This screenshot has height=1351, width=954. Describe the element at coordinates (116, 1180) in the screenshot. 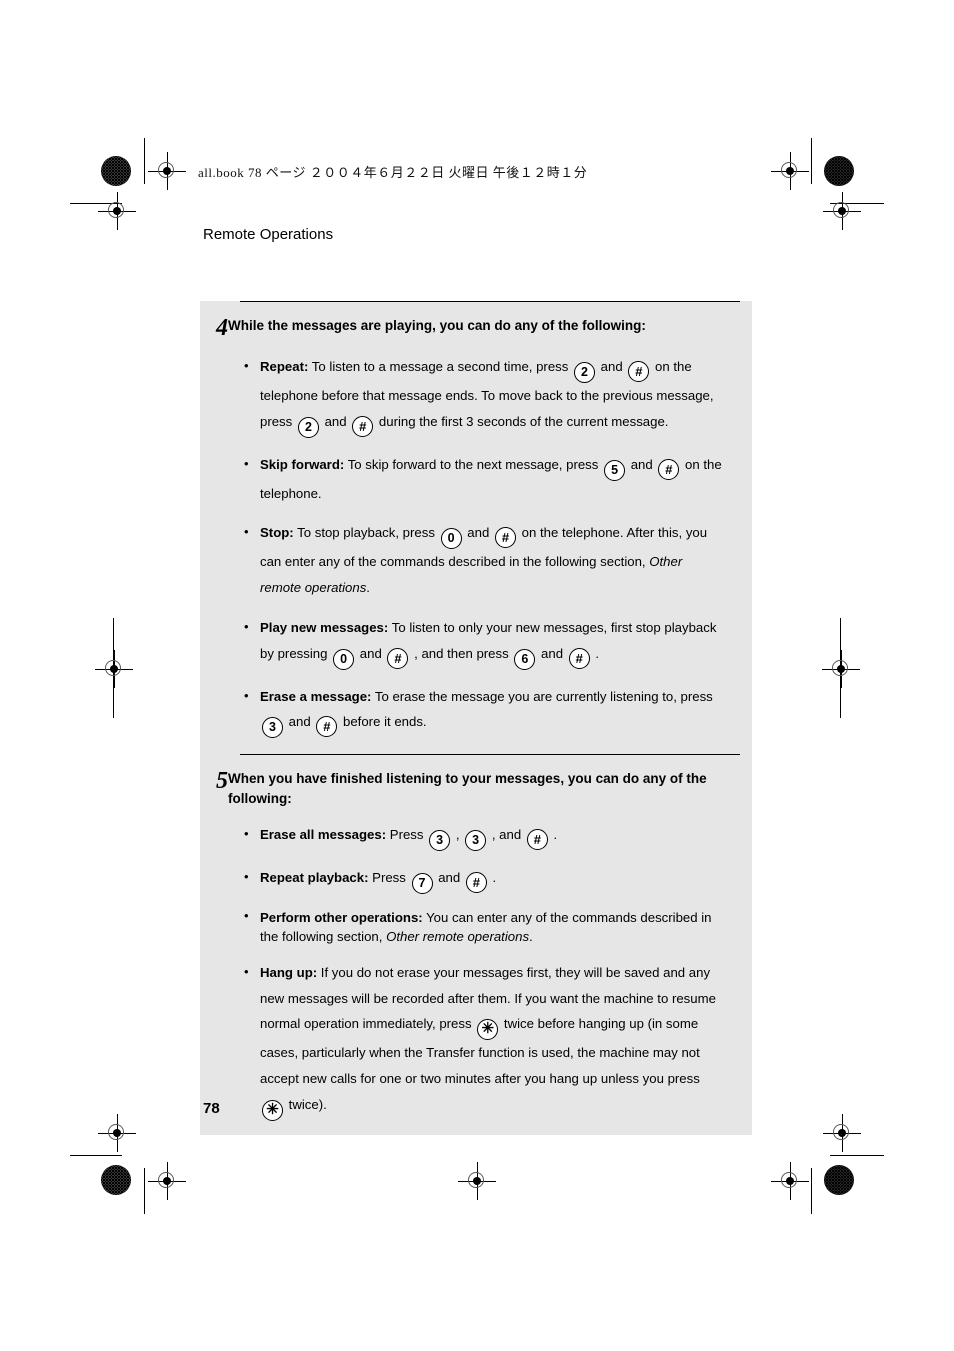

I see `halftone-dot-bottom-left` at that location.